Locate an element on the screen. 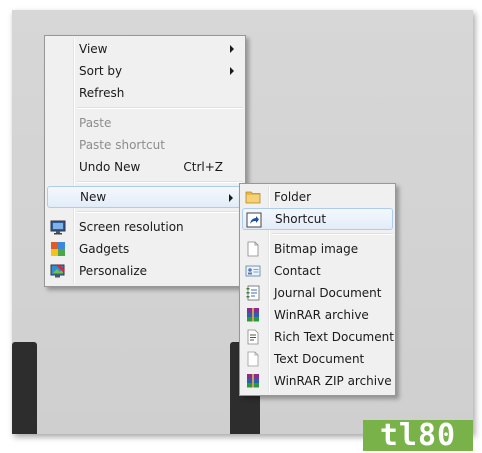 The width and height of the screenshot is (482, 453). submenu-item-bitmap-image: Bitmap image is located at coordinates (317, 249).